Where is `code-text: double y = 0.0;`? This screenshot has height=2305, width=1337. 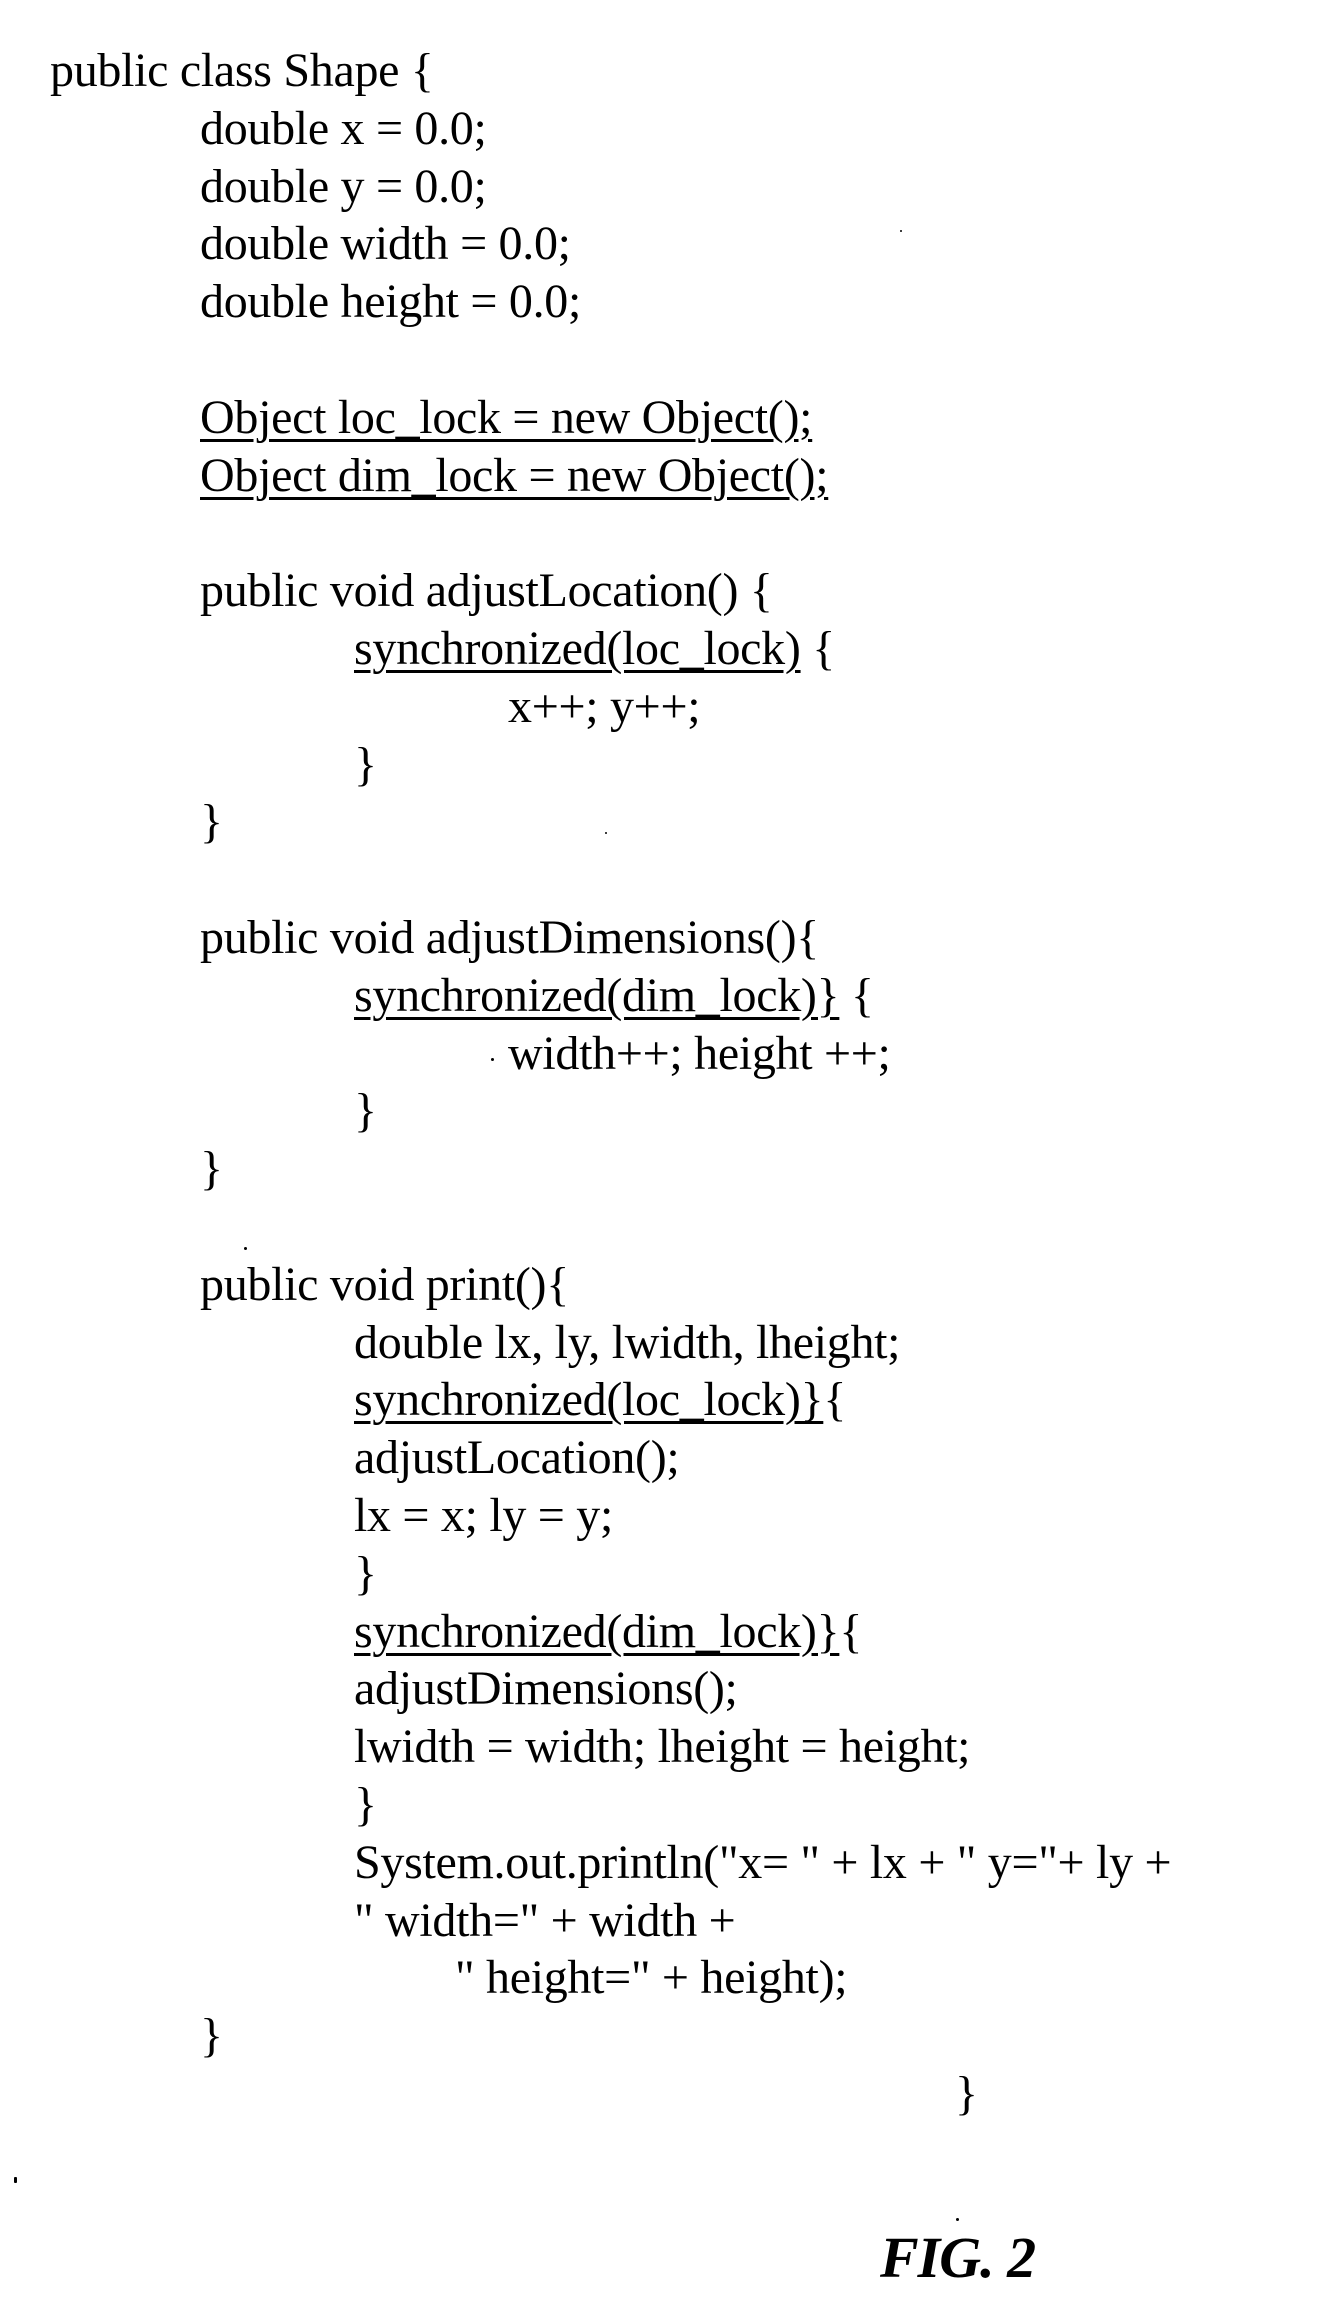
code-text: double y = 0.0; is located at coordinates (343, 186).